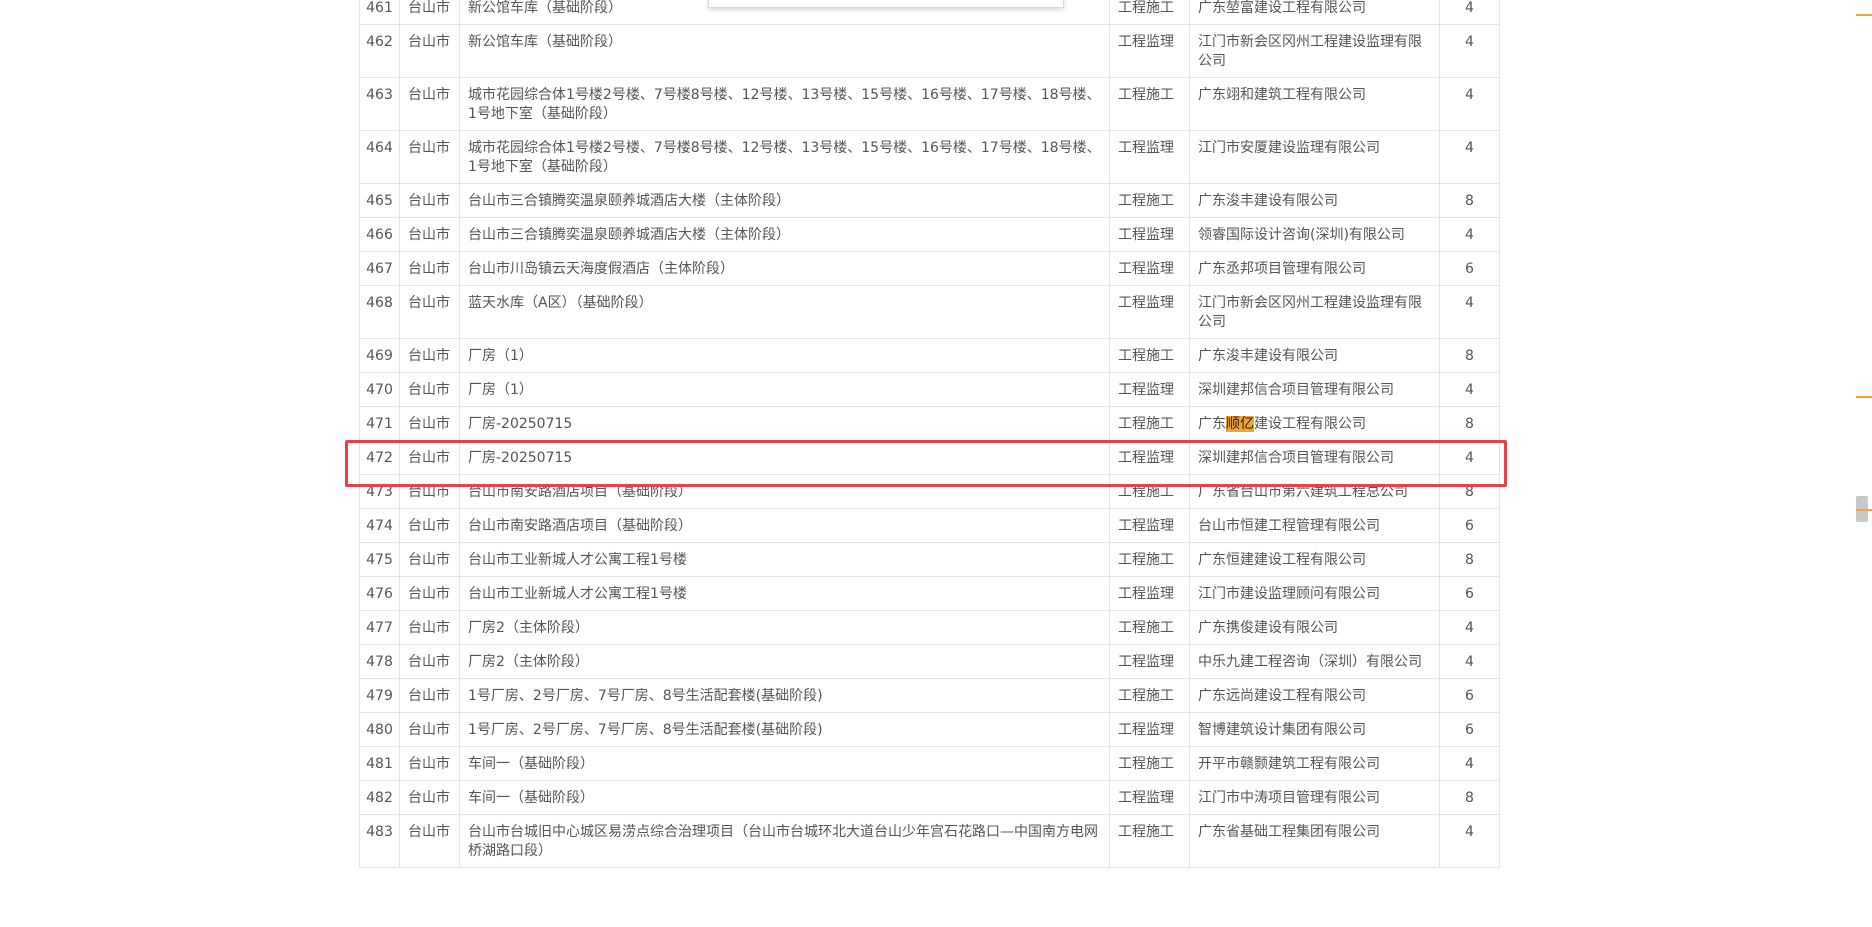  What do you see at coordinates (1314, 797) in the screenshot?
I see `company-cell: 江门市中涛项目管理有限公司` at bounding box center [1314, 797].